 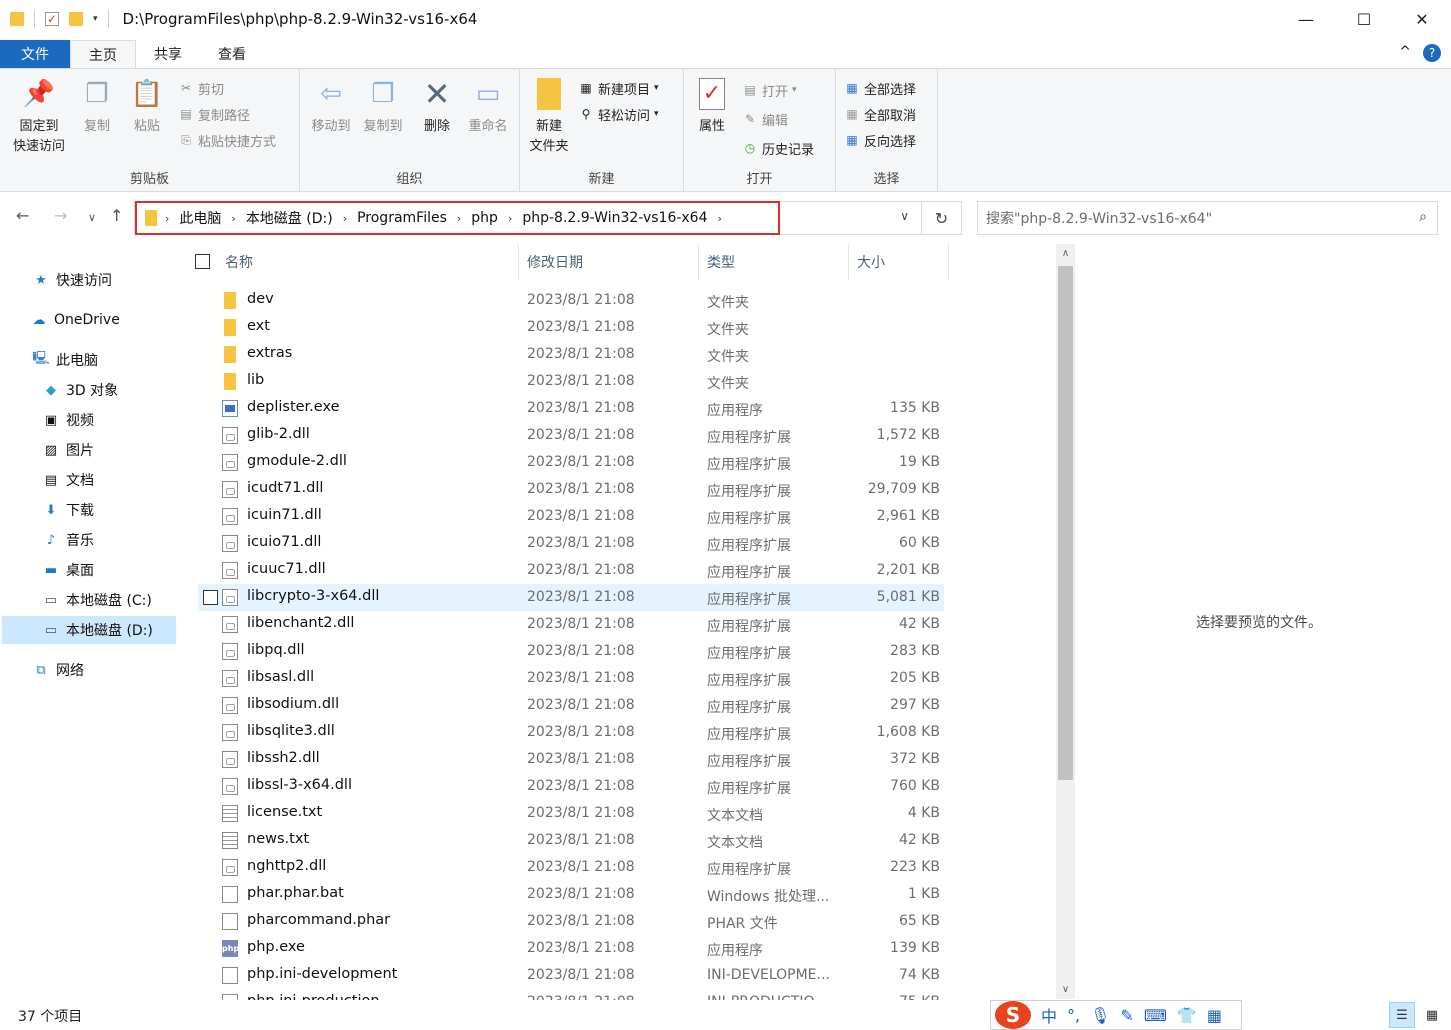 I want to click on recent-locations-icon: ∨, so click(x=92, y=217).